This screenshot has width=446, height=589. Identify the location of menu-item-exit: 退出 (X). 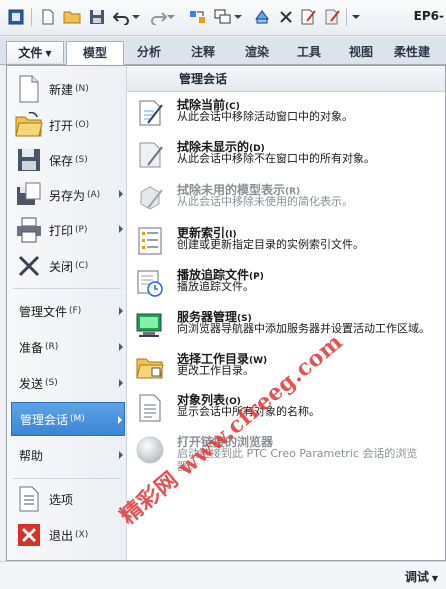
(68, 535).